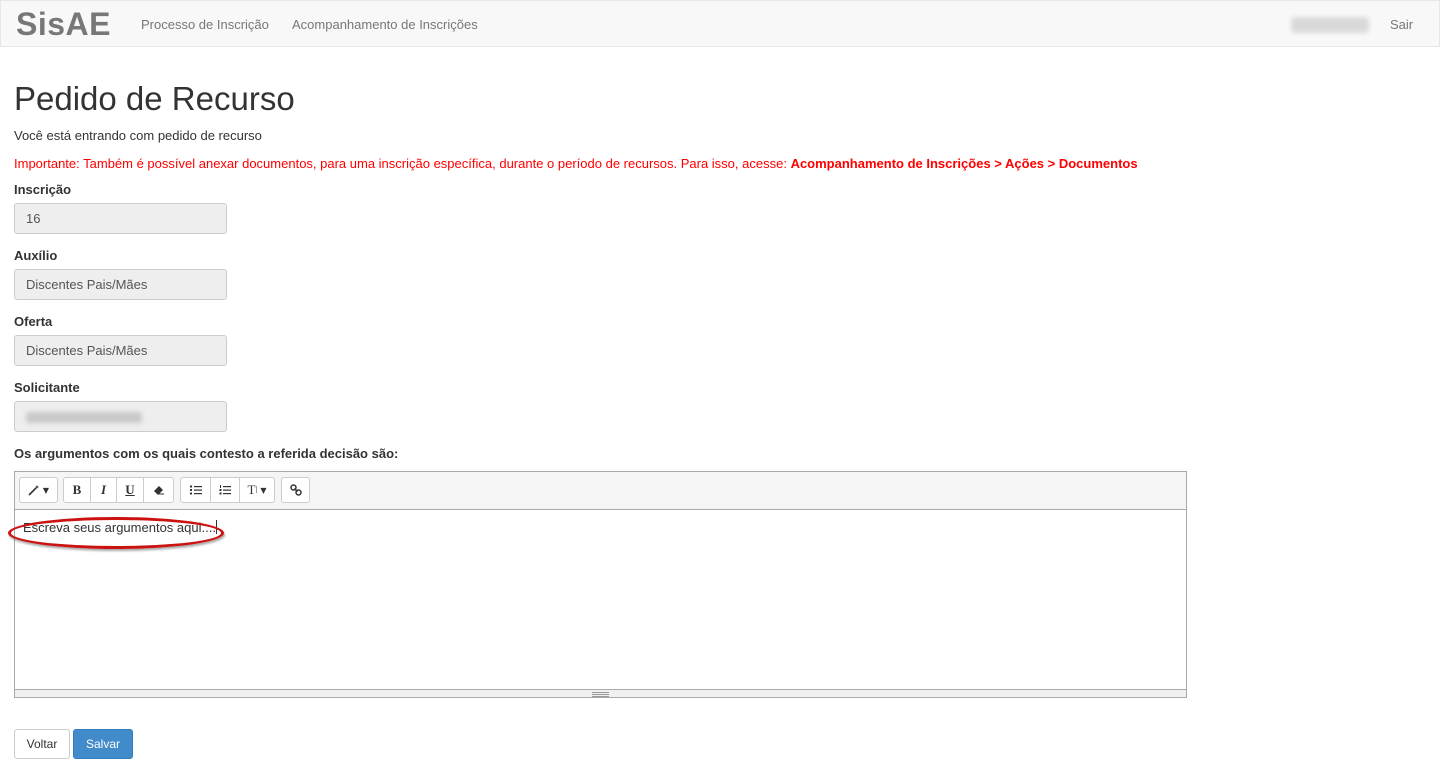 The width and height of the screenshot is (1440, 769). I want to click on nav-acompanhamento-inscricoes: Acompanhamento de Inscrições, so click(385, 24).